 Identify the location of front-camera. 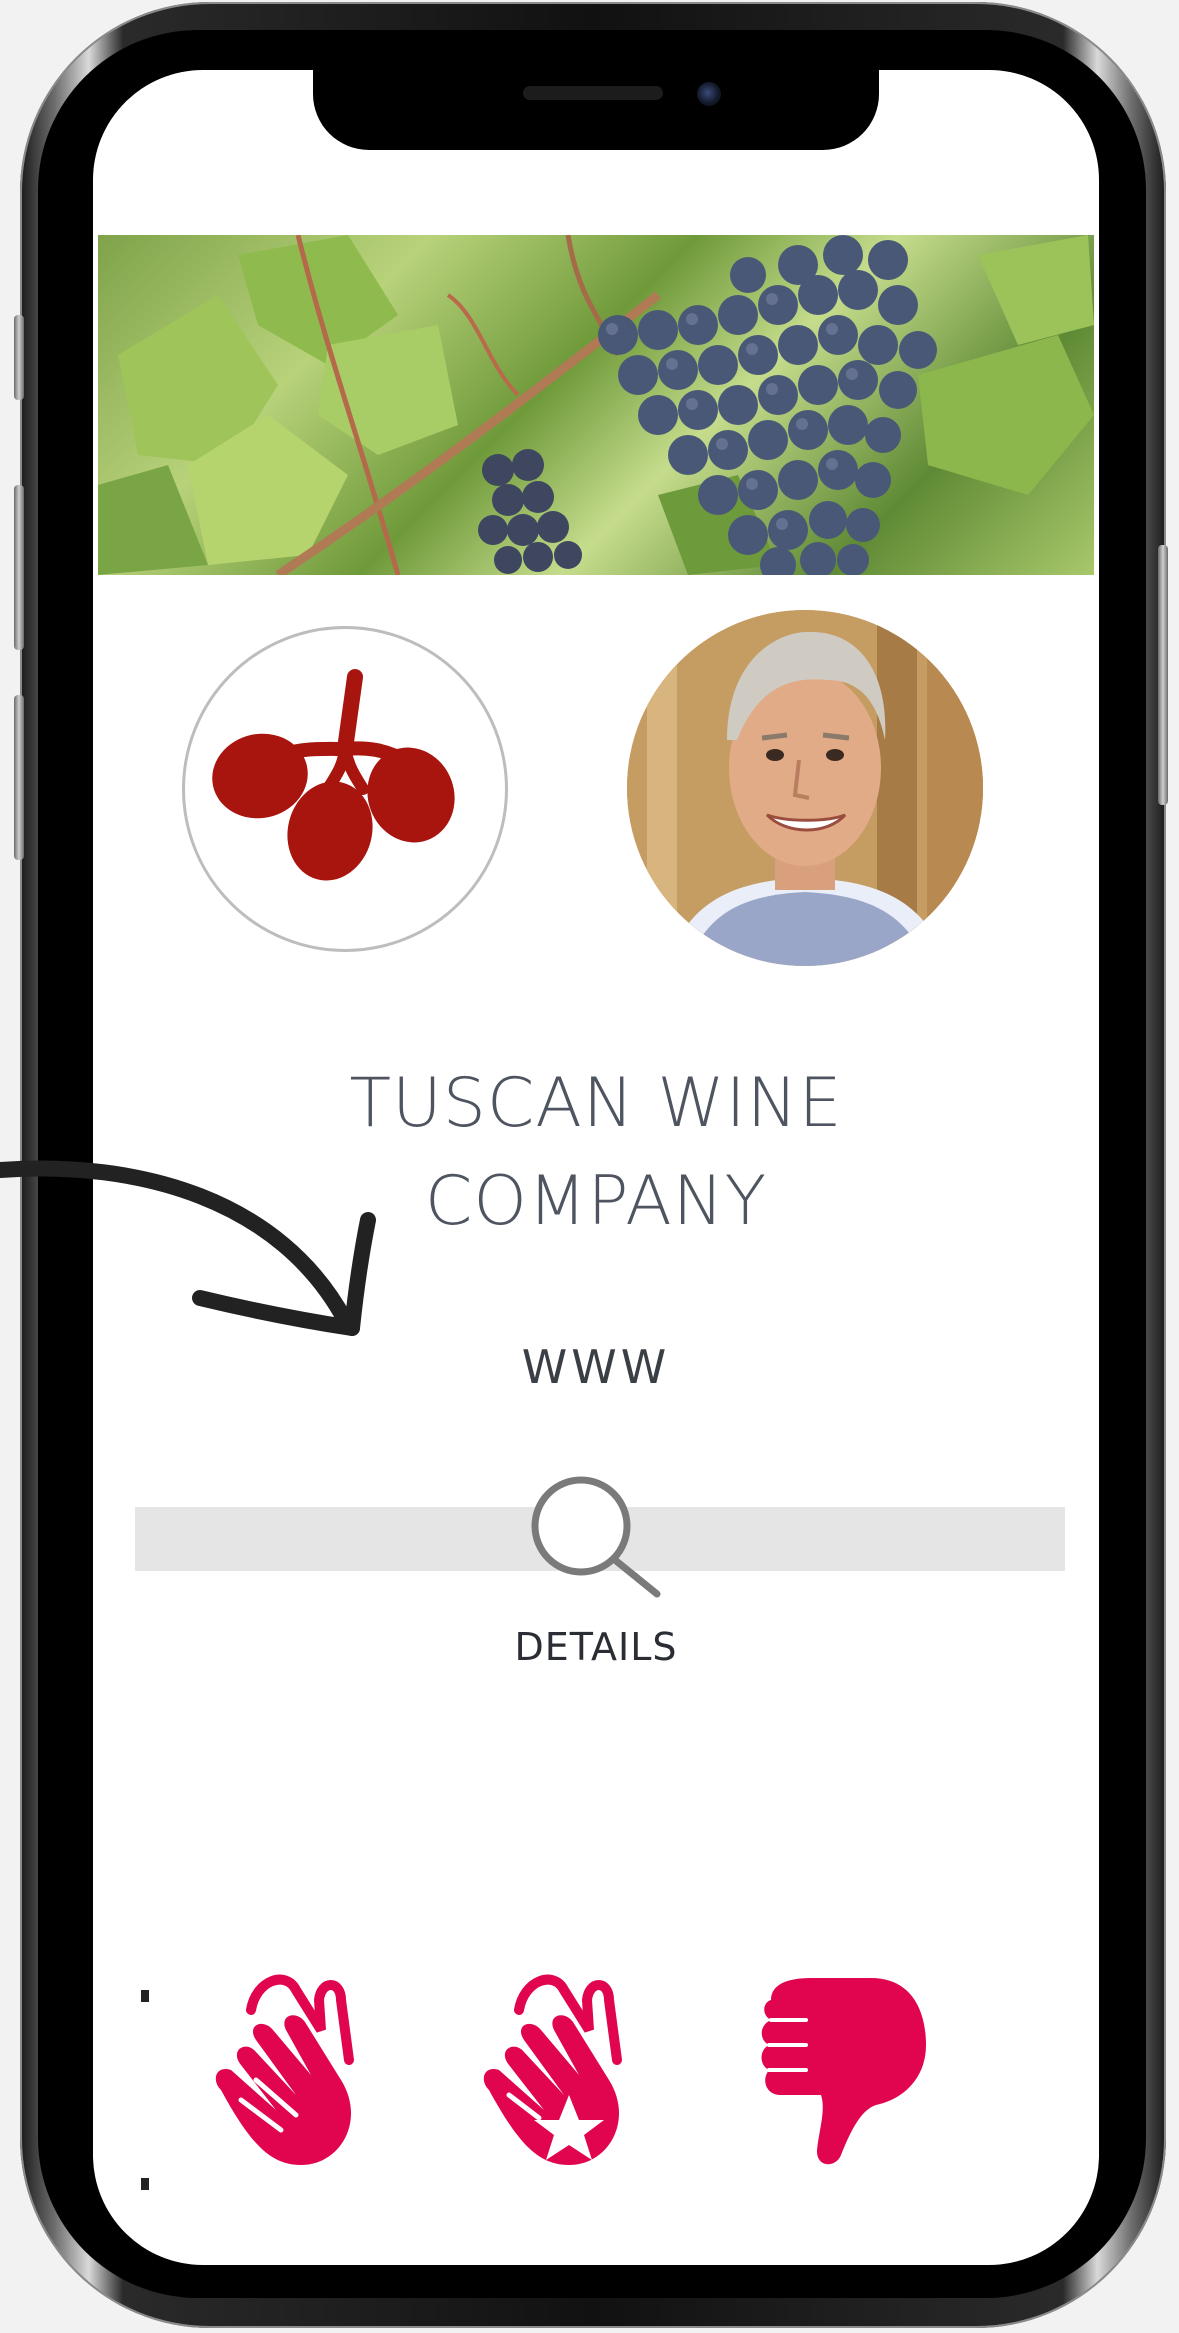
(709, 94).